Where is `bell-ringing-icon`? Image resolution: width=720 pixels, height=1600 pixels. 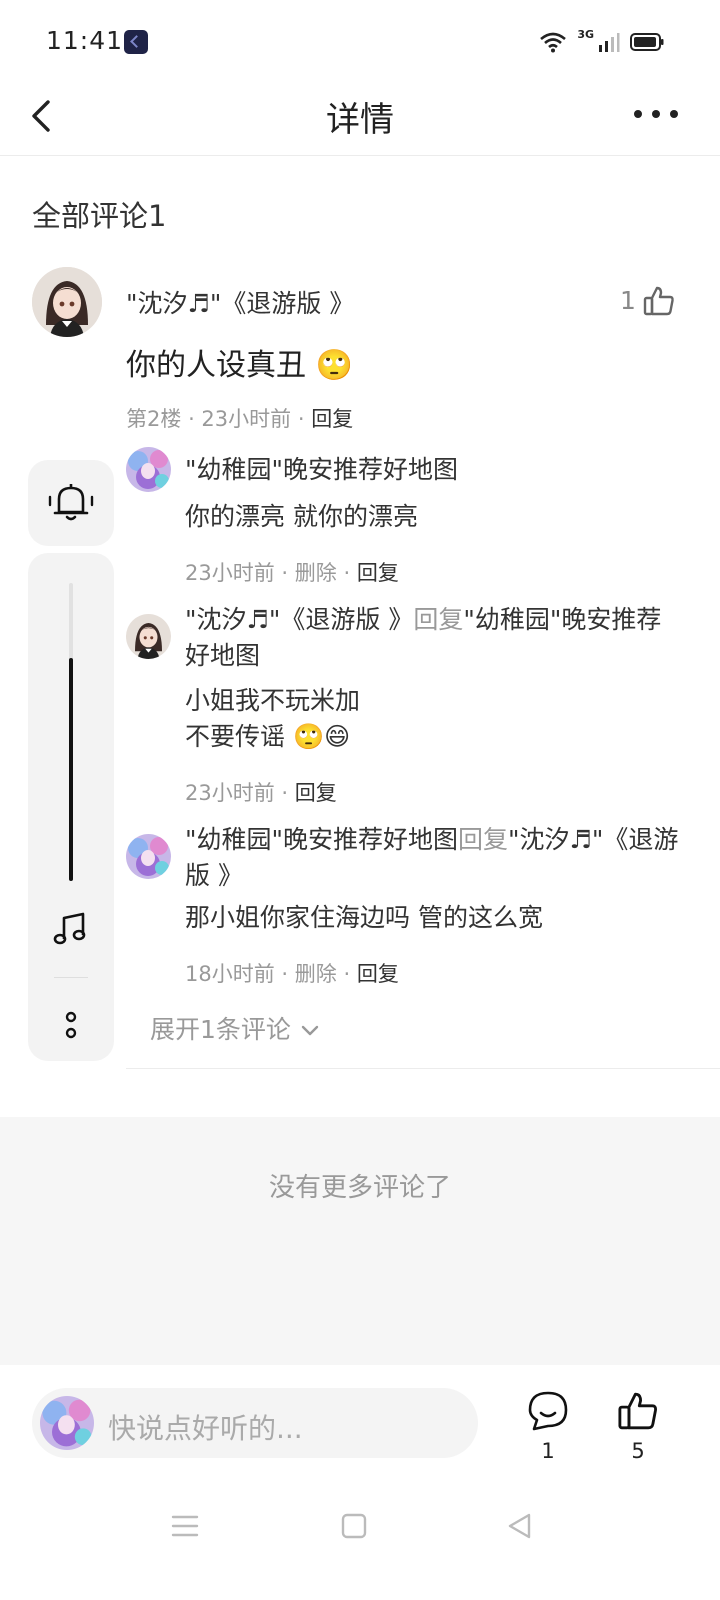
bell-ringing-icon is located at coordinates (71, 502).